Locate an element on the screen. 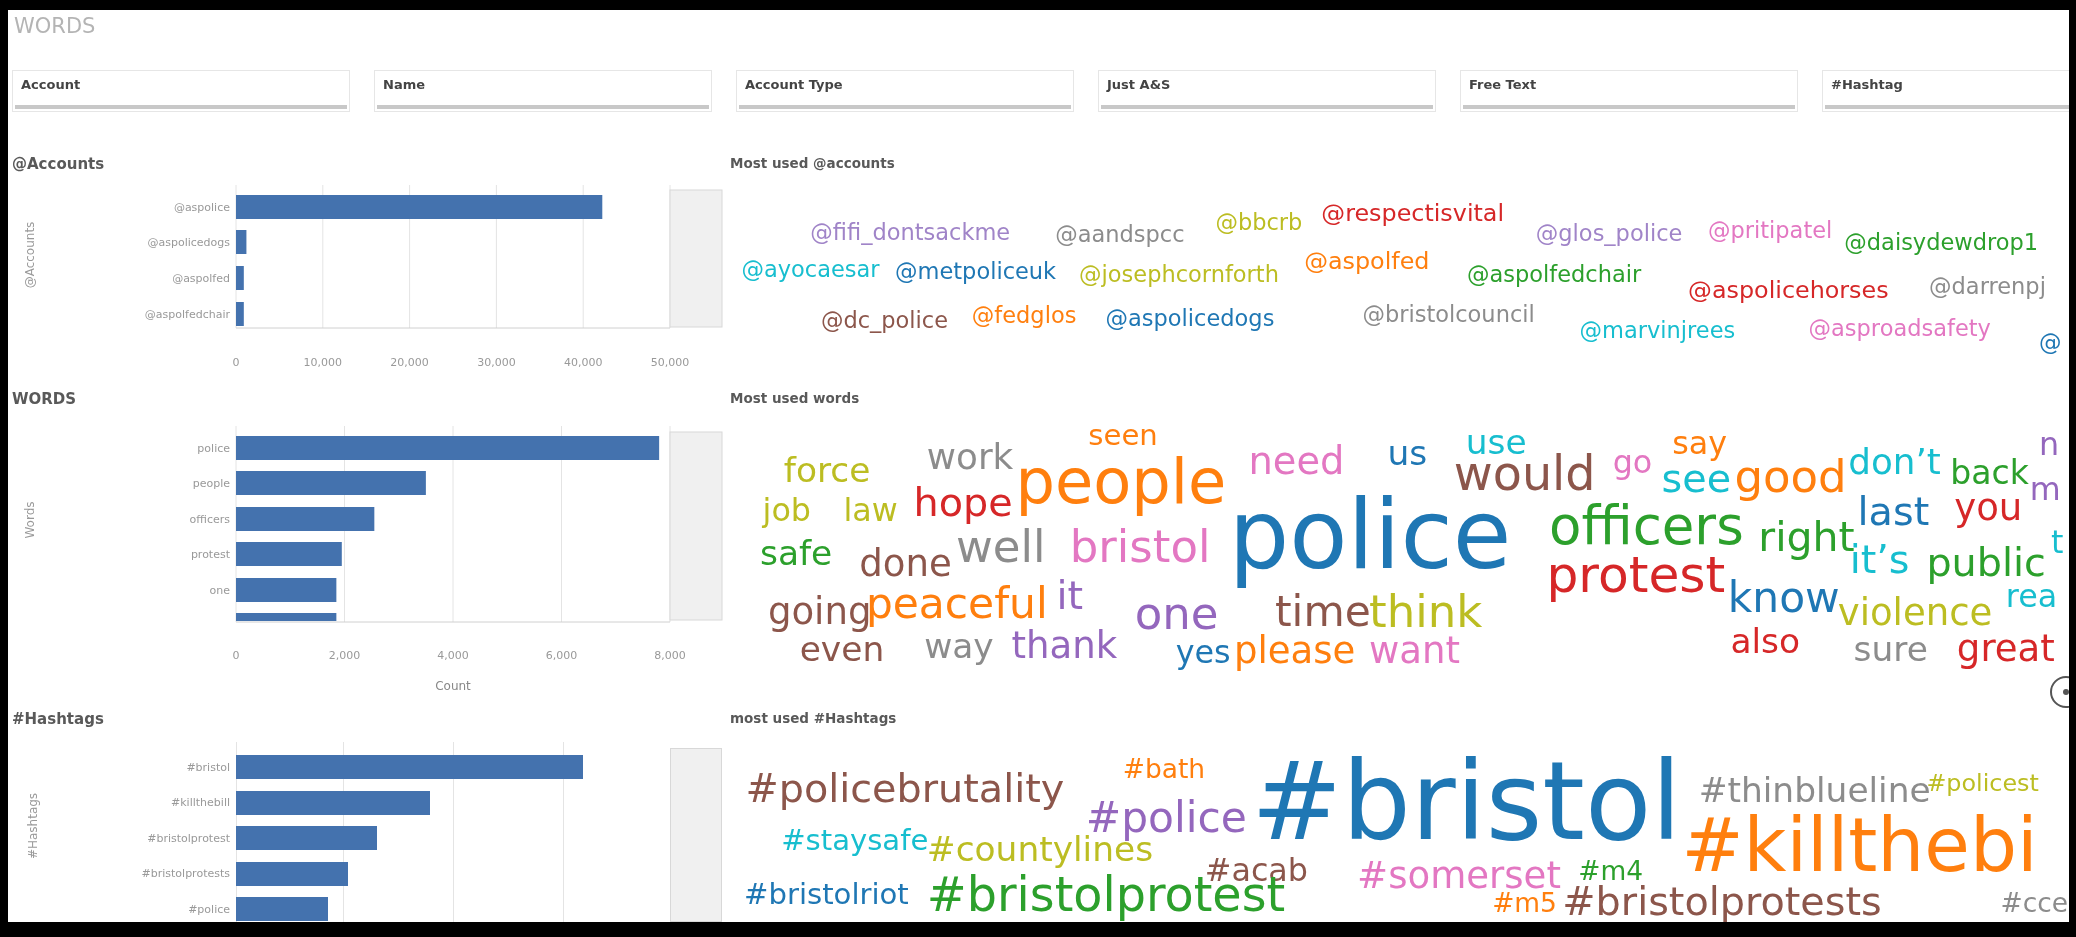 The image size is (2076, 937). tick-label: 8,000 is located at coordinates (670, 655).